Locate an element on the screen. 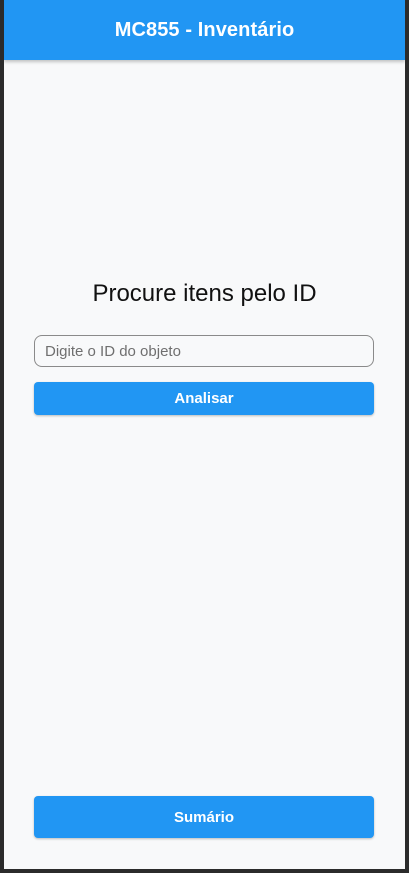 The image size is (409, 873). object-id-input is located at coordinates (204, 351).